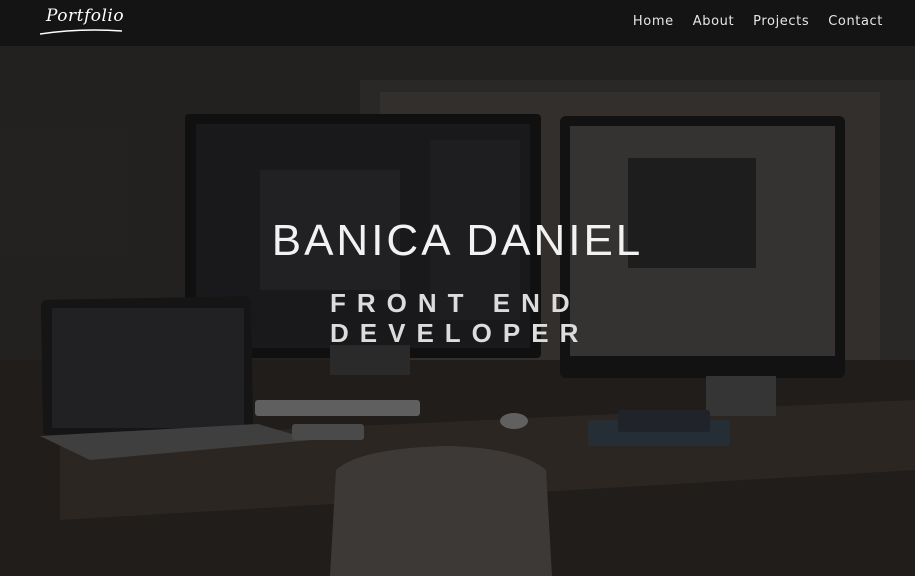 The width and height of the screenshot is (915, 576). I want to click on top-navbar: Portfolio Home About Projects Contact, so click(457, 23).